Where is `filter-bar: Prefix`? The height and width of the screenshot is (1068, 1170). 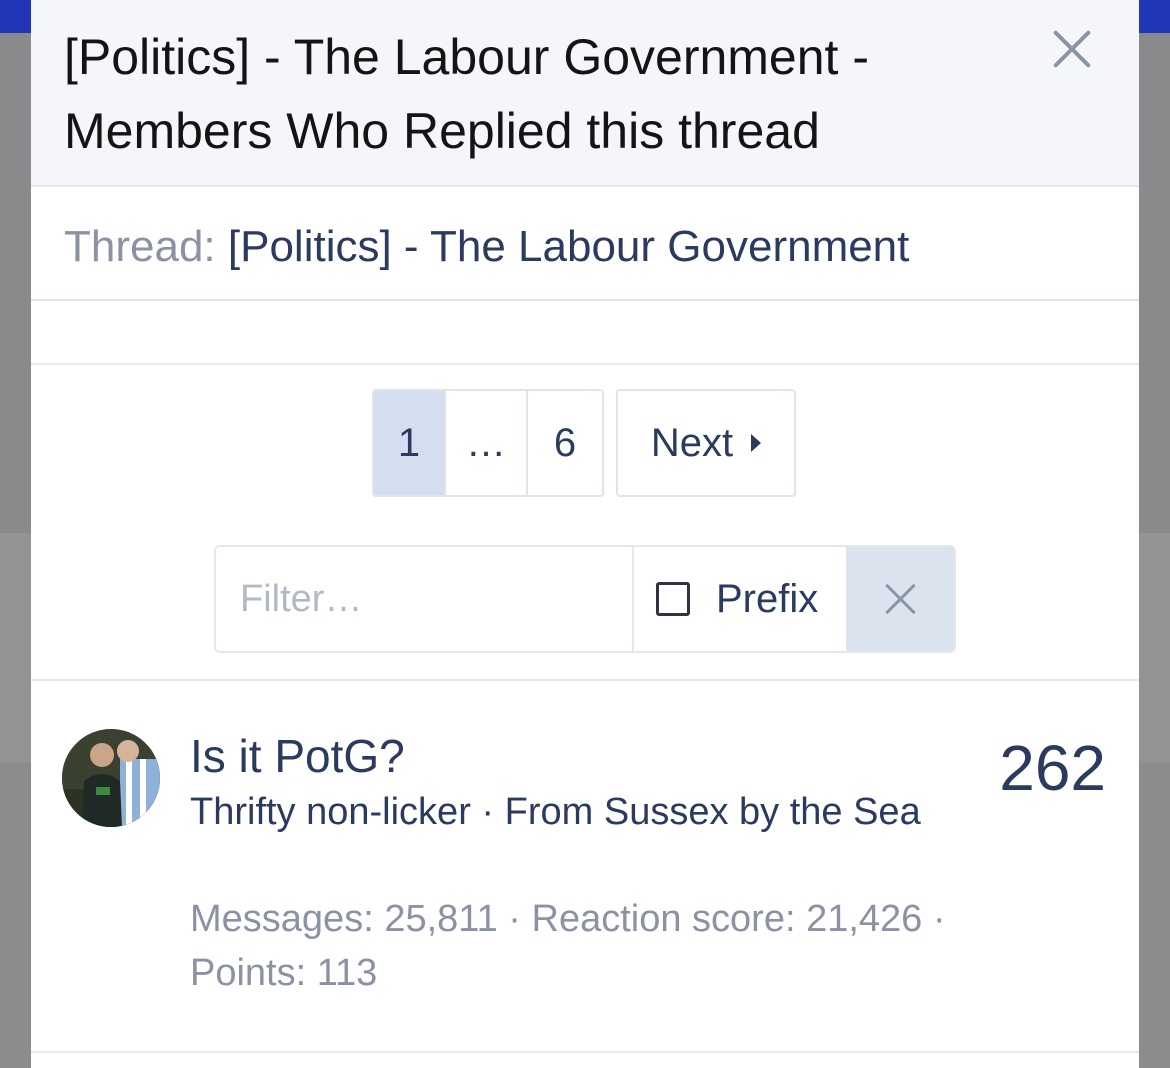
filter-bar: Prefix is located at coordinates (585, 599).